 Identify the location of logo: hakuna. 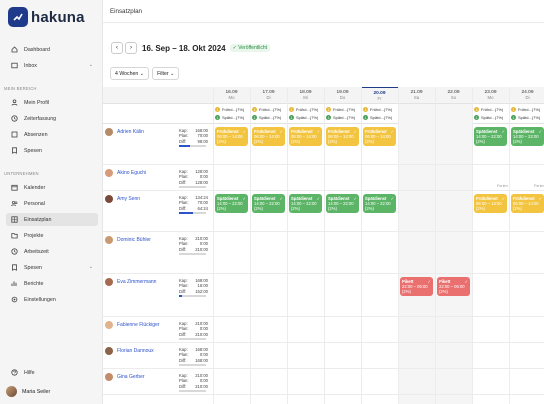
(46, 17).